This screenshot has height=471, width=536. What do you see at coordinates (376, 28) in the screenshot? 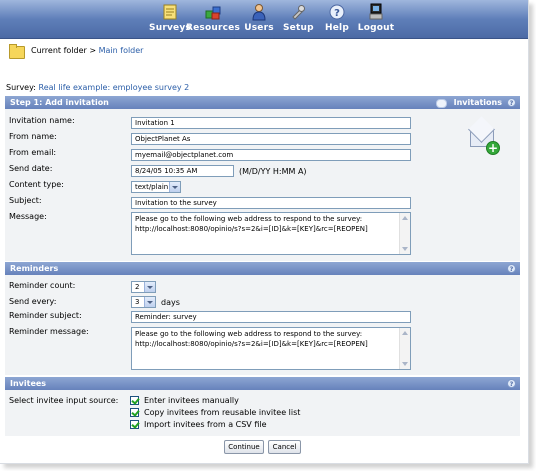
I see `nav-logout-label: Logout` at bounding box center [376, 28].